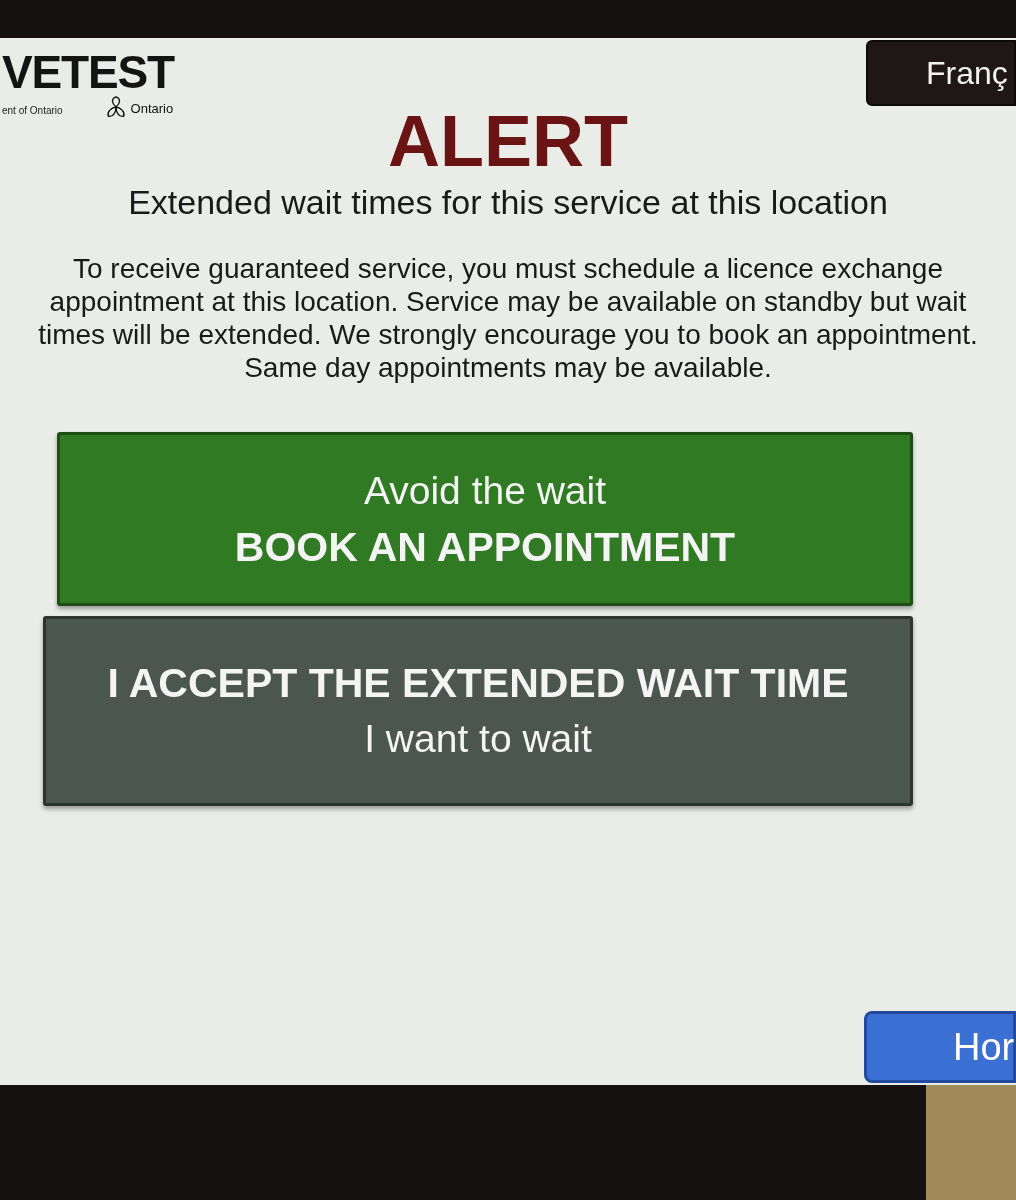 Image resolution: width=1016 pixels, height=1200 pixels. What do you see at coordinates (940, 1047) in the screenshot?
I see `home-button: Hor` at bounding box center [940, 1047].